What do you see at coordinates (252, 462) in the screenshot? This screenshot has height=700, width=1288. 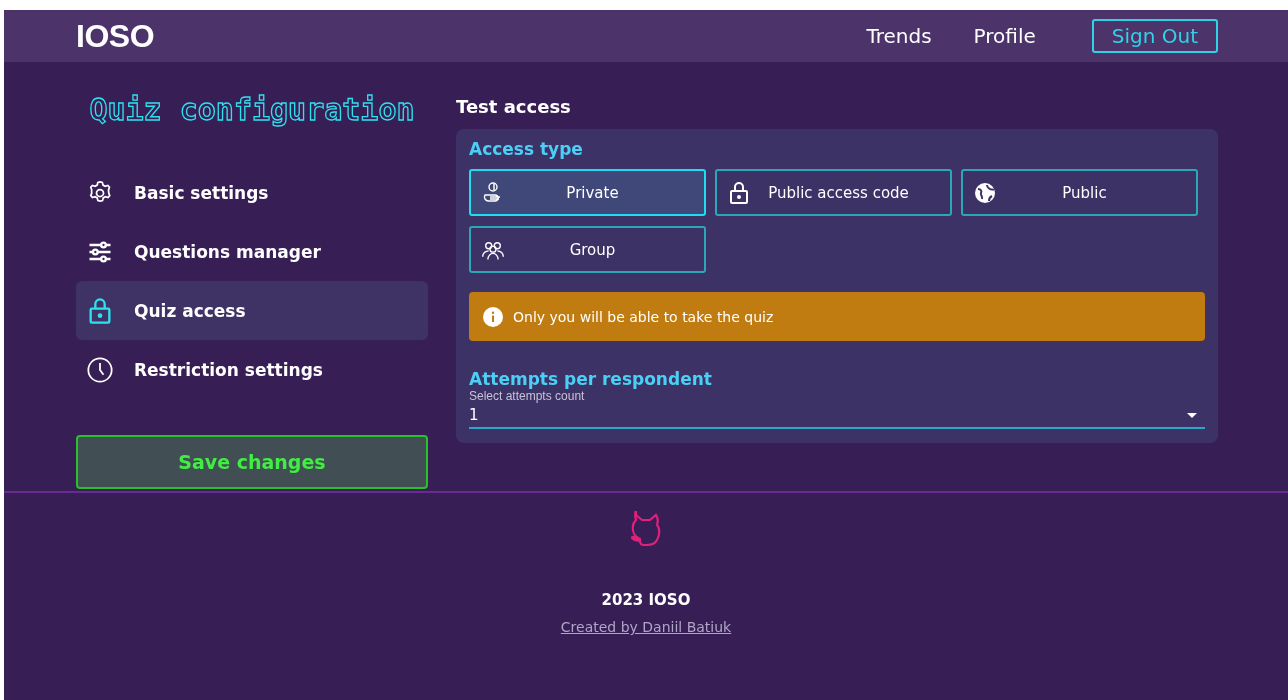 I see `save-changes-button: Save changes` at bounding box center [252, 462].